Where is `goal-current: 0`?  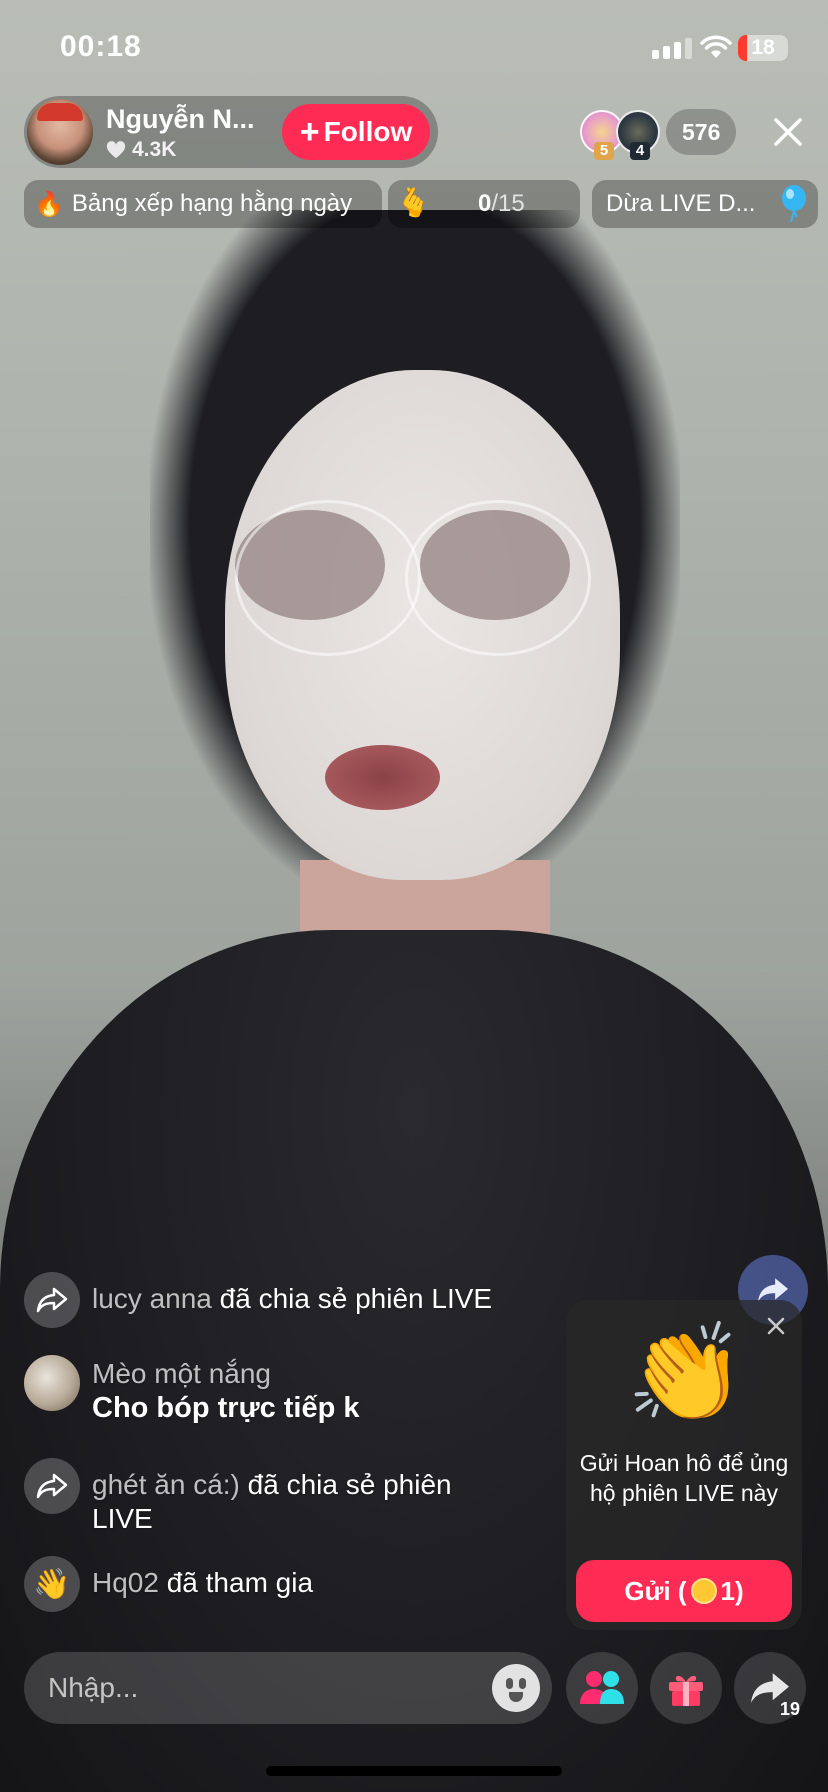 goal-current: 0 is located at coordinates (485, 203).